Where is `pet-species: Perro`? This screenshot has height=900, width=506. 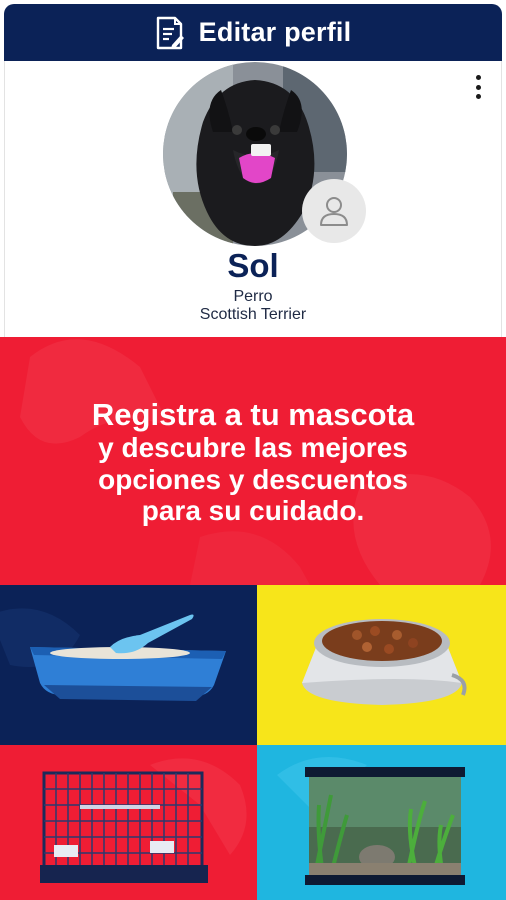 pet-species: Perro is located at coordinates (253, 296).